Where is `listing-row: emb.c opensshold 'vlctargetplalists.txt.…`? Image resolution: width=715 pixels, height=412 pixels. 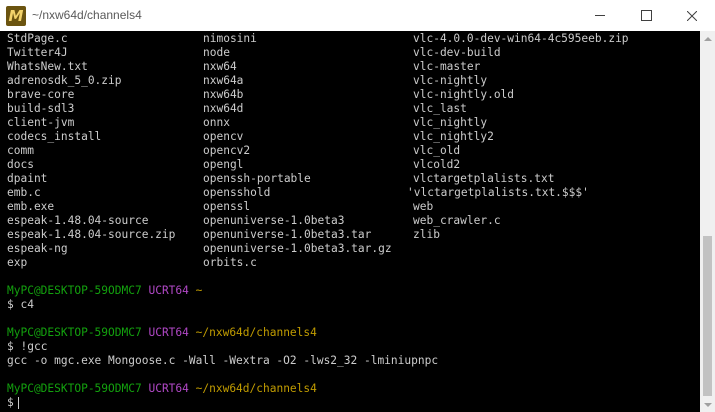
listing-row: emb.c opensshold 'vlctargetplalists.txt.… is located at coordinates (298, 193).